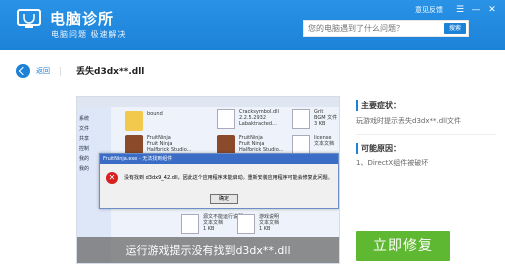 This screenshot has height=275, width=505. What do you see at coordinates (110, 72) in the screenshot?
I see `page-title: 丢失d3dx**.dll` at bounding box center [110, 72].